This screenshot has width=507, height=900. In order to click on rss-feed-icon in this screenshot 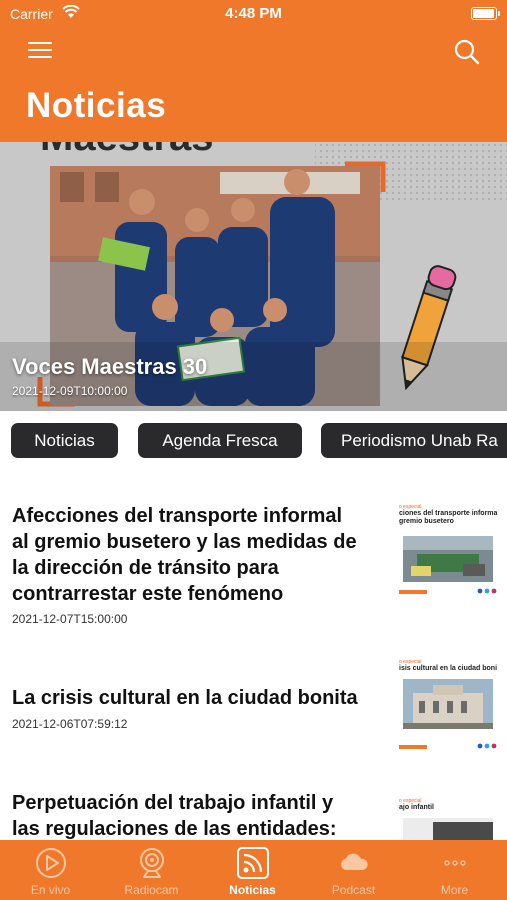, I will do `click(253, 863)`.